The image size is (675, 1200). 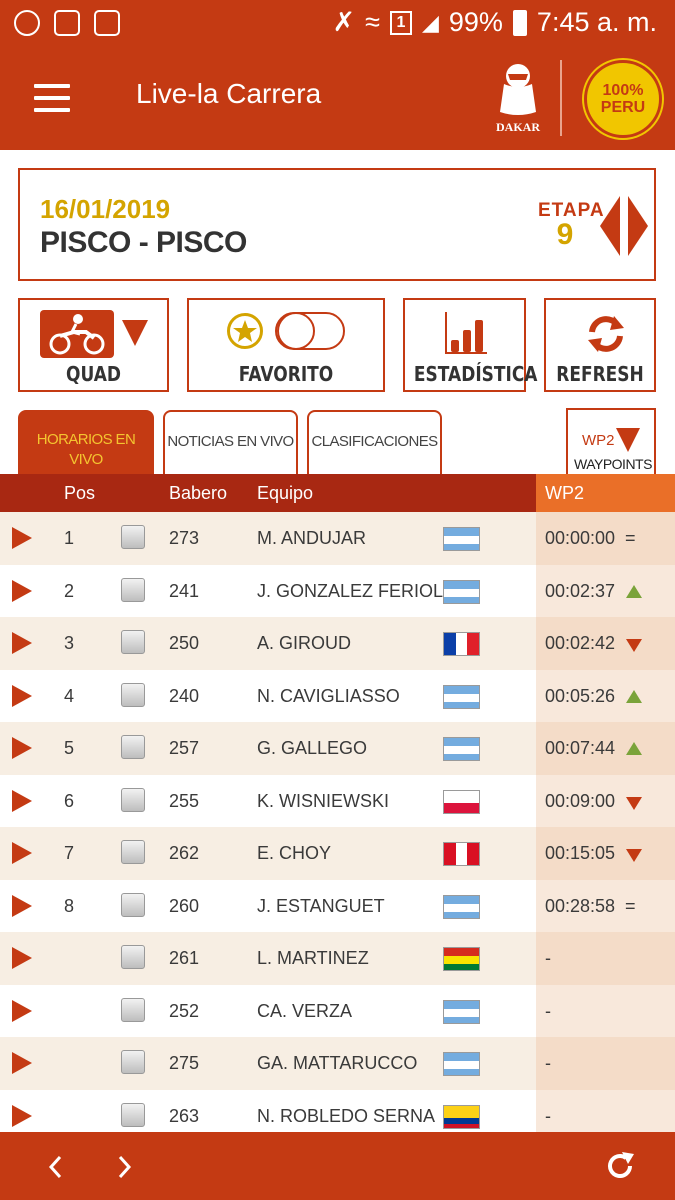 What do you see at coordinates (596, 22) in the screenshot?
I see `clock: 7:45 a. m.` at bounding box center [596, 22].